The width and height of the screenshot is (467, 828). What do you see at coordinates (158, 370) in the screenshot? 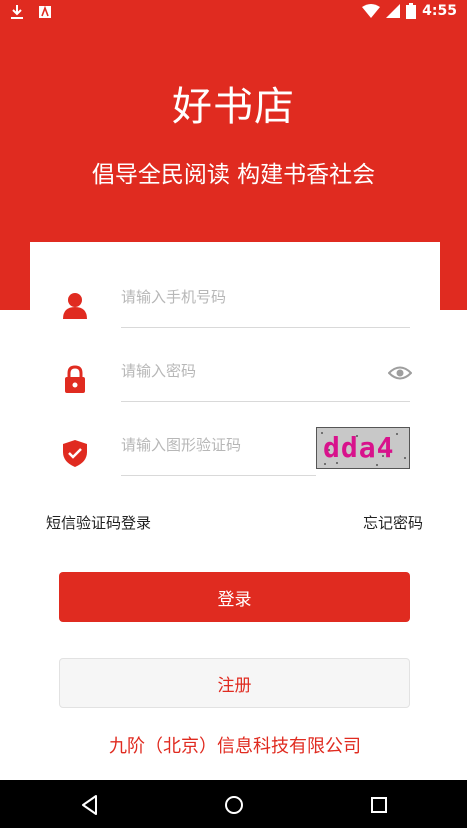
I see `password-input: 请输入密码` at bounding box center [158, 370].